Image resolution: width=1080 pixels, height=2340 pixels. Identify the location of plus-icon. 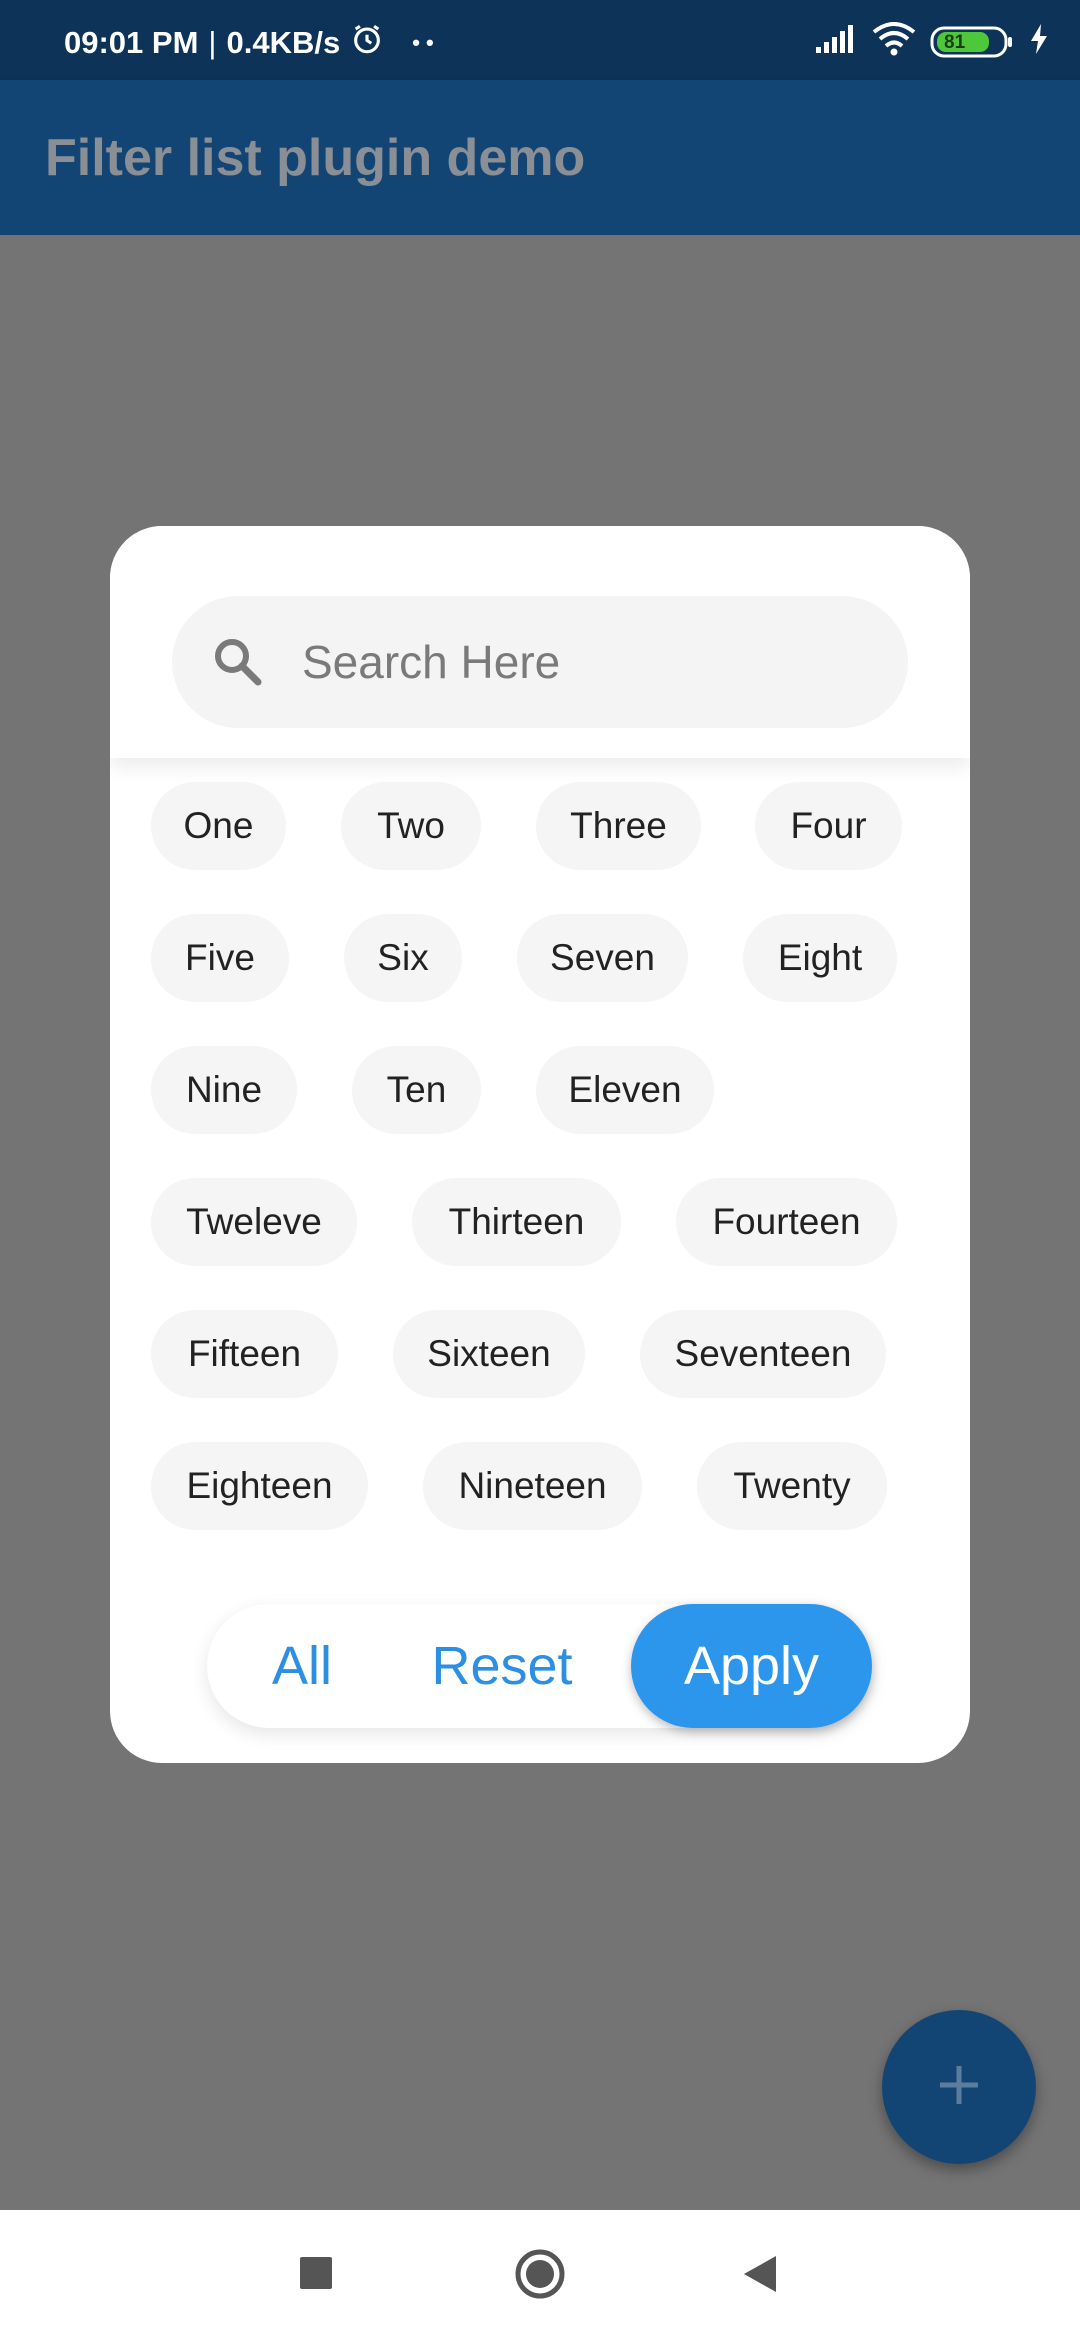
(959, 2087).